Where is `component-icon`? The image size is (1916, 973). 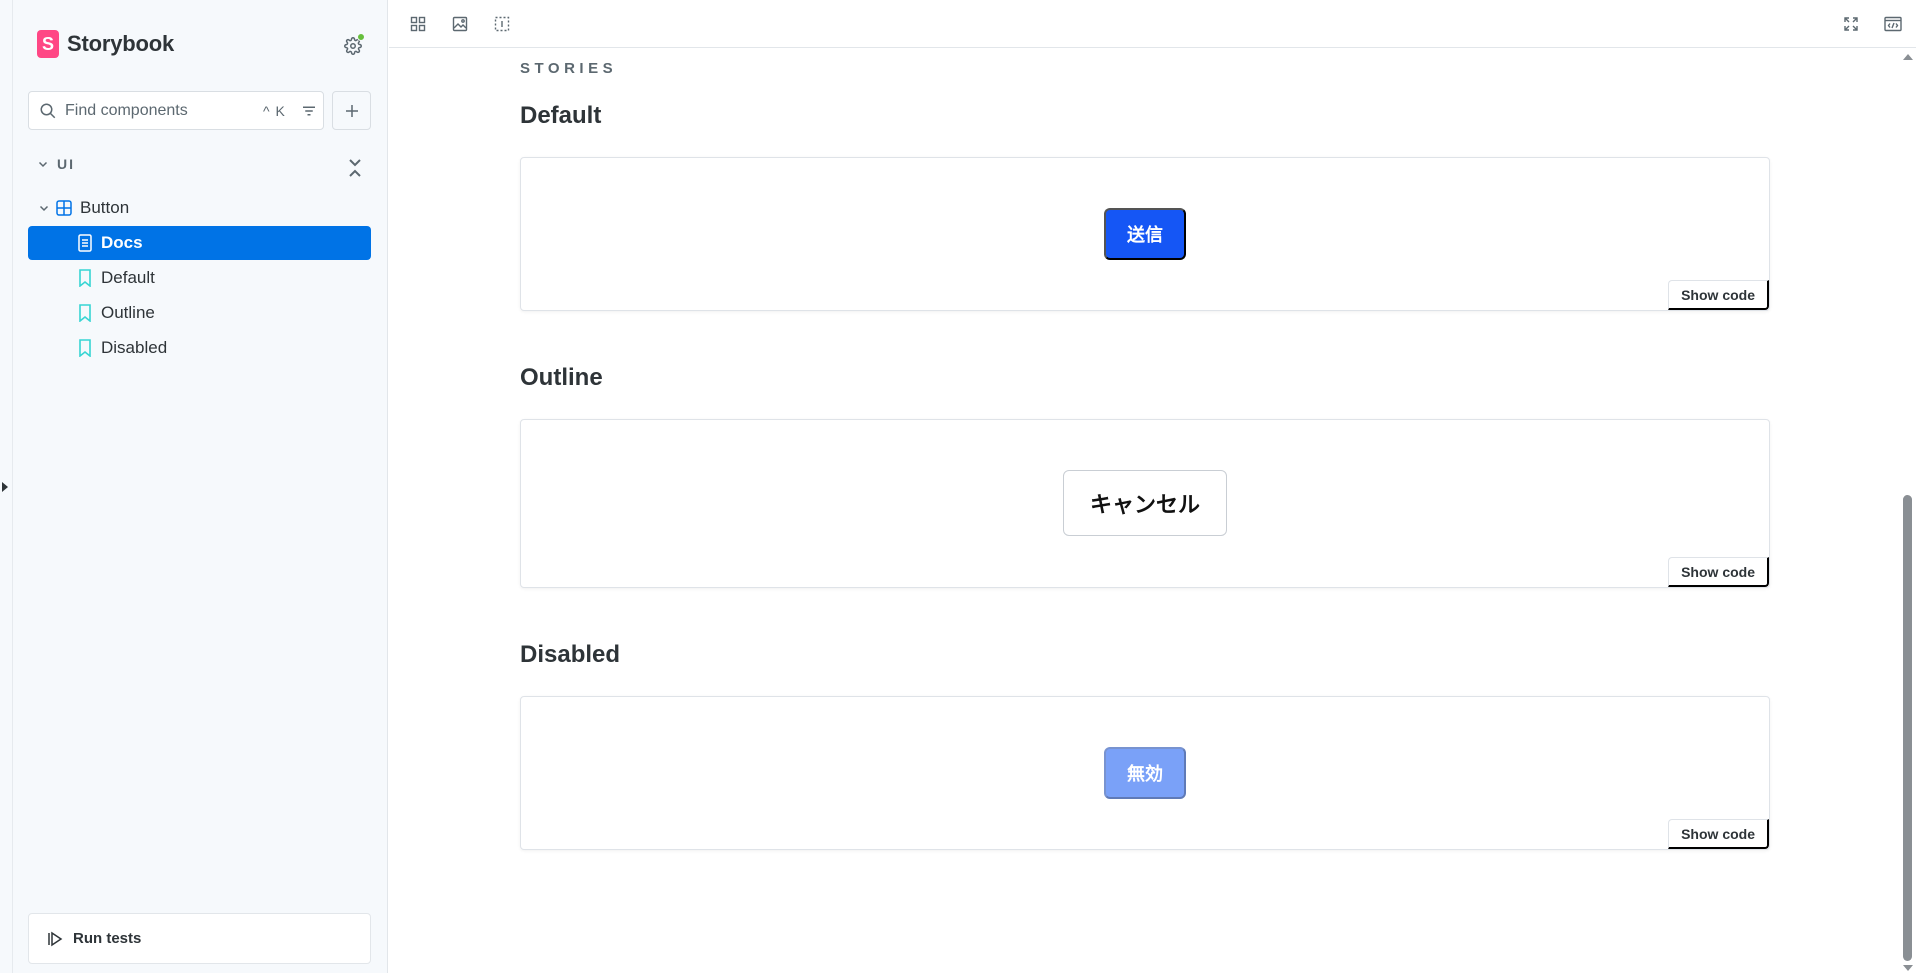
component-icon is located at coordinates (64, 208).